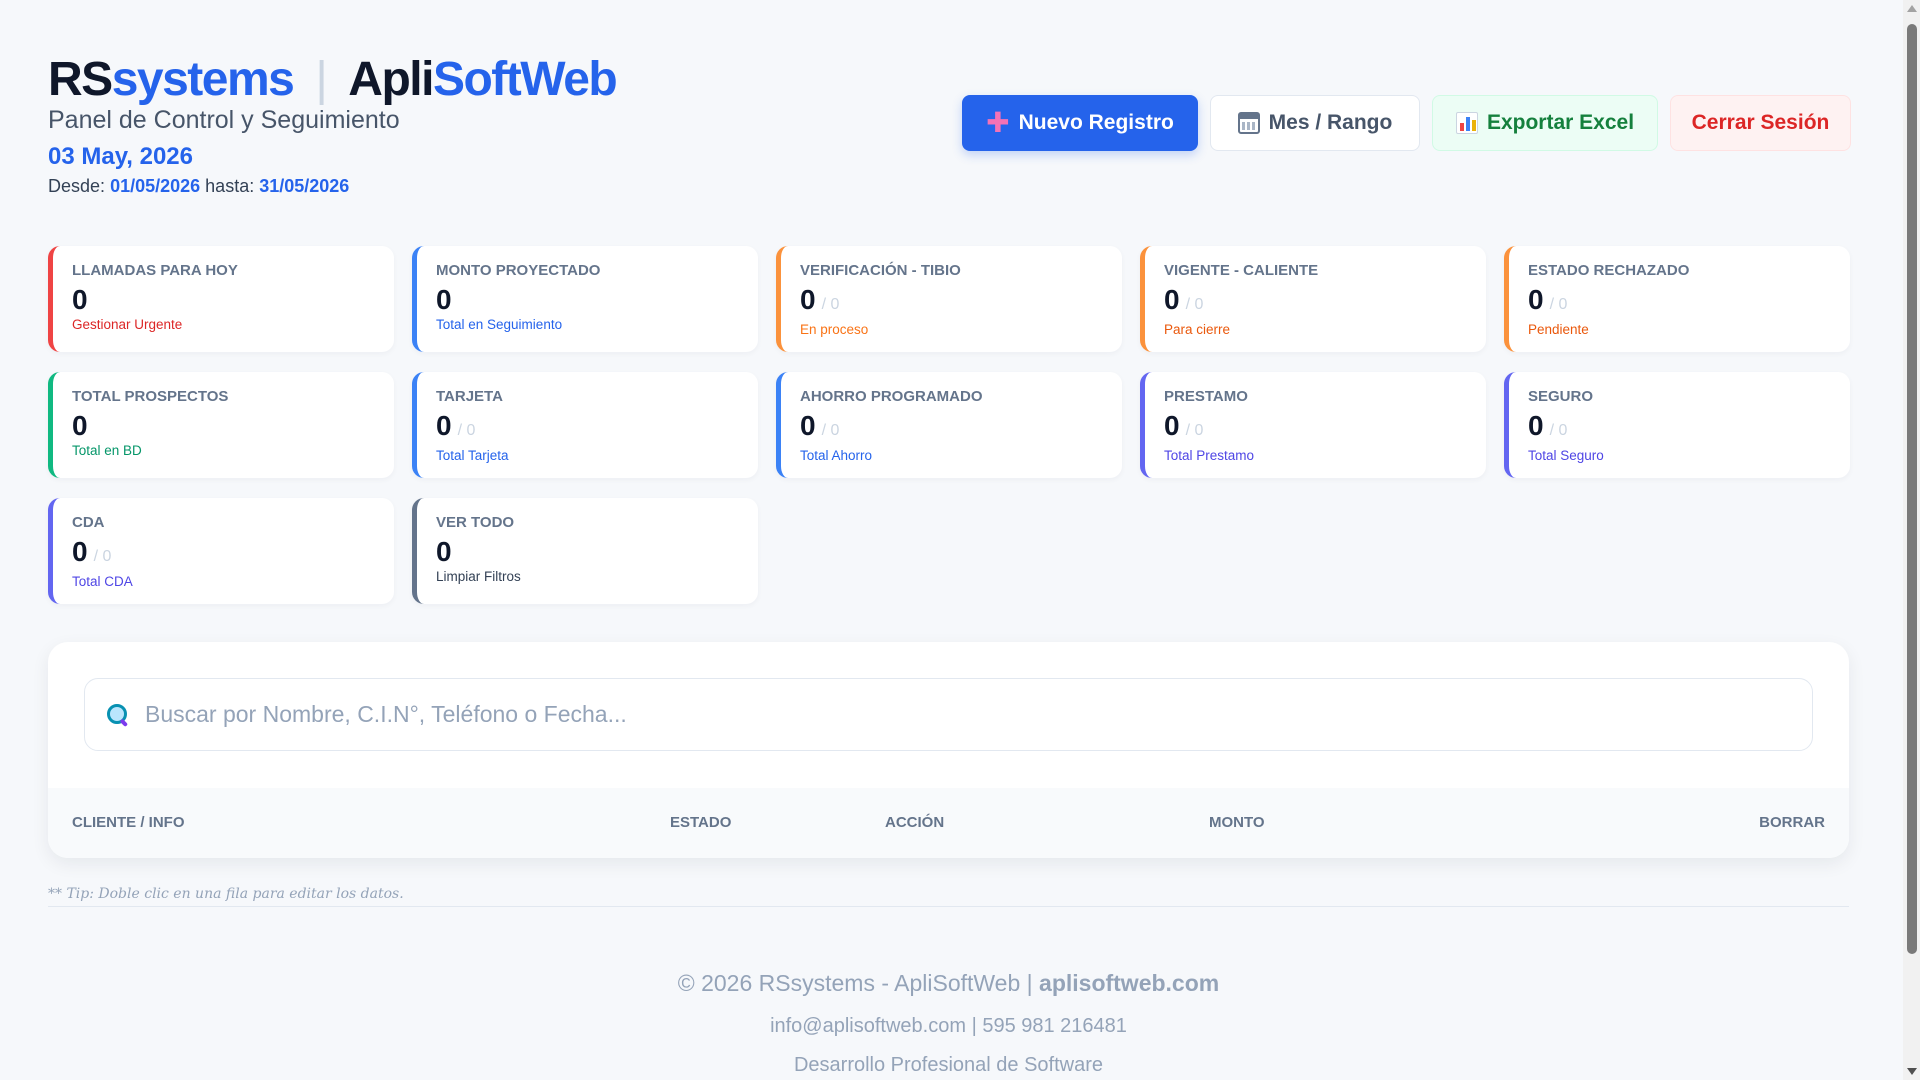 The height and width of the screenshot is (1080, 1920). What do you see at coordinates (834, 329) in the screenshot?
I see `stat-card-caption: En proceso` at bounding box center [834, 329].